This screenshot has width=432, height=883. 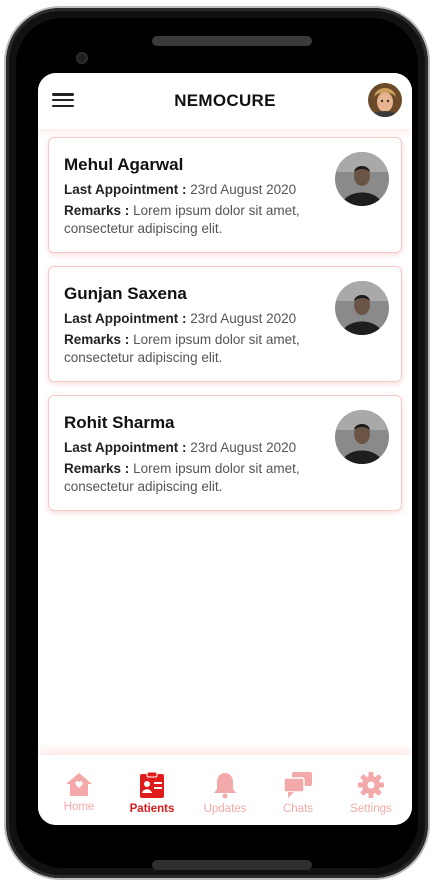 What do you see at coordinates (371, 809) in the screenshot?
I see `nav-settings-label: Settings` at bounding box center [371, 809].